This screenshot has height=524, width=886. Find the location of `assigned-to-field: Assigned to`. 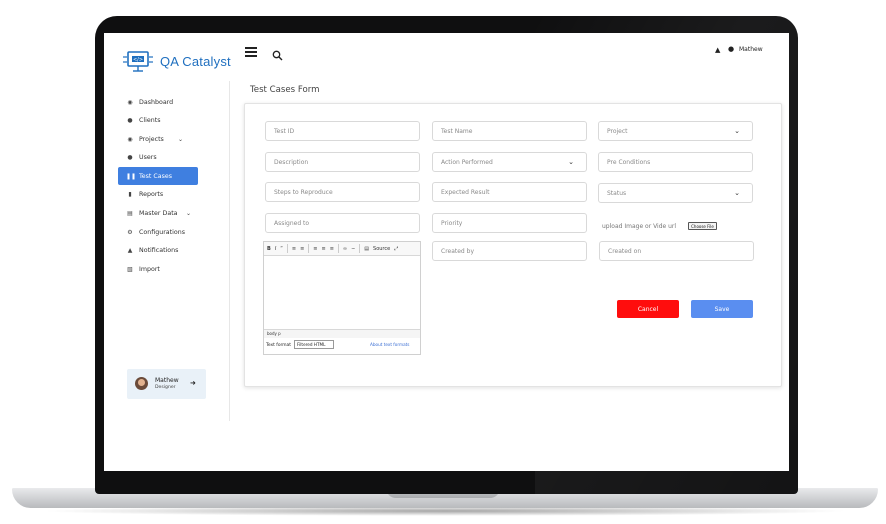

assigned-to-field: Assigned to is located at coordinates (342, 223).